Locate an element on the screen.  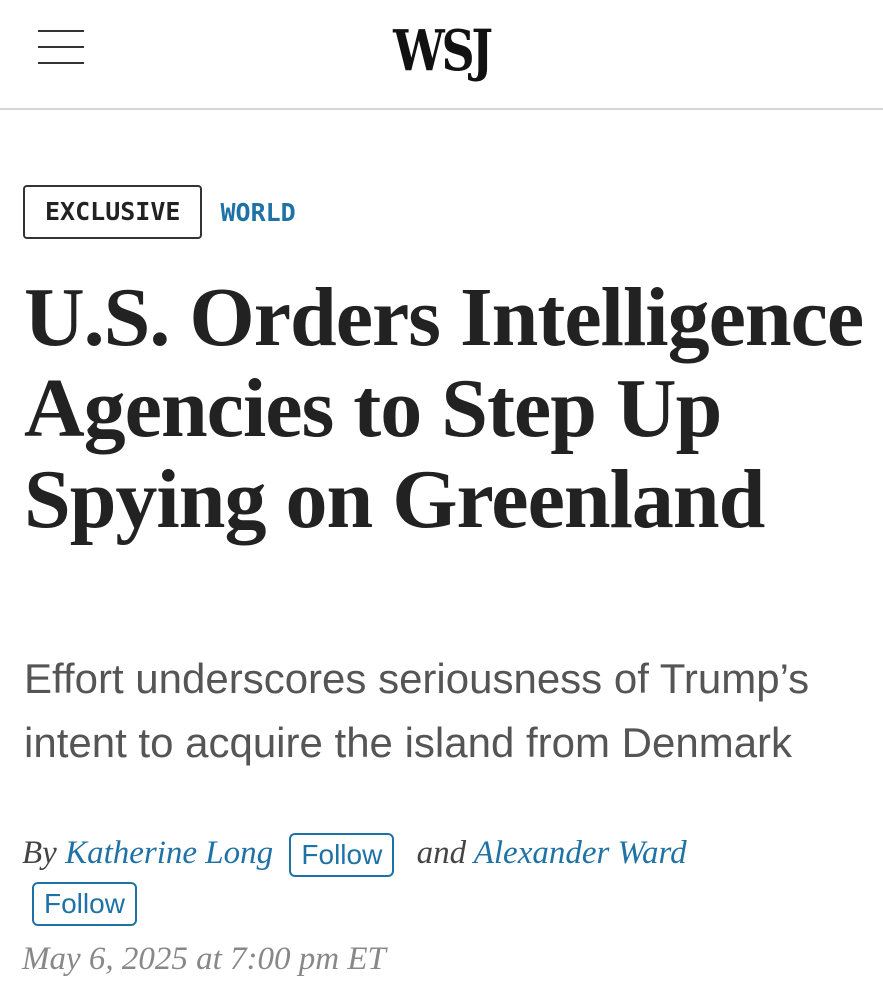
article-tags: EXCLUSIVE WORLD is located at coordinates (159, 212).